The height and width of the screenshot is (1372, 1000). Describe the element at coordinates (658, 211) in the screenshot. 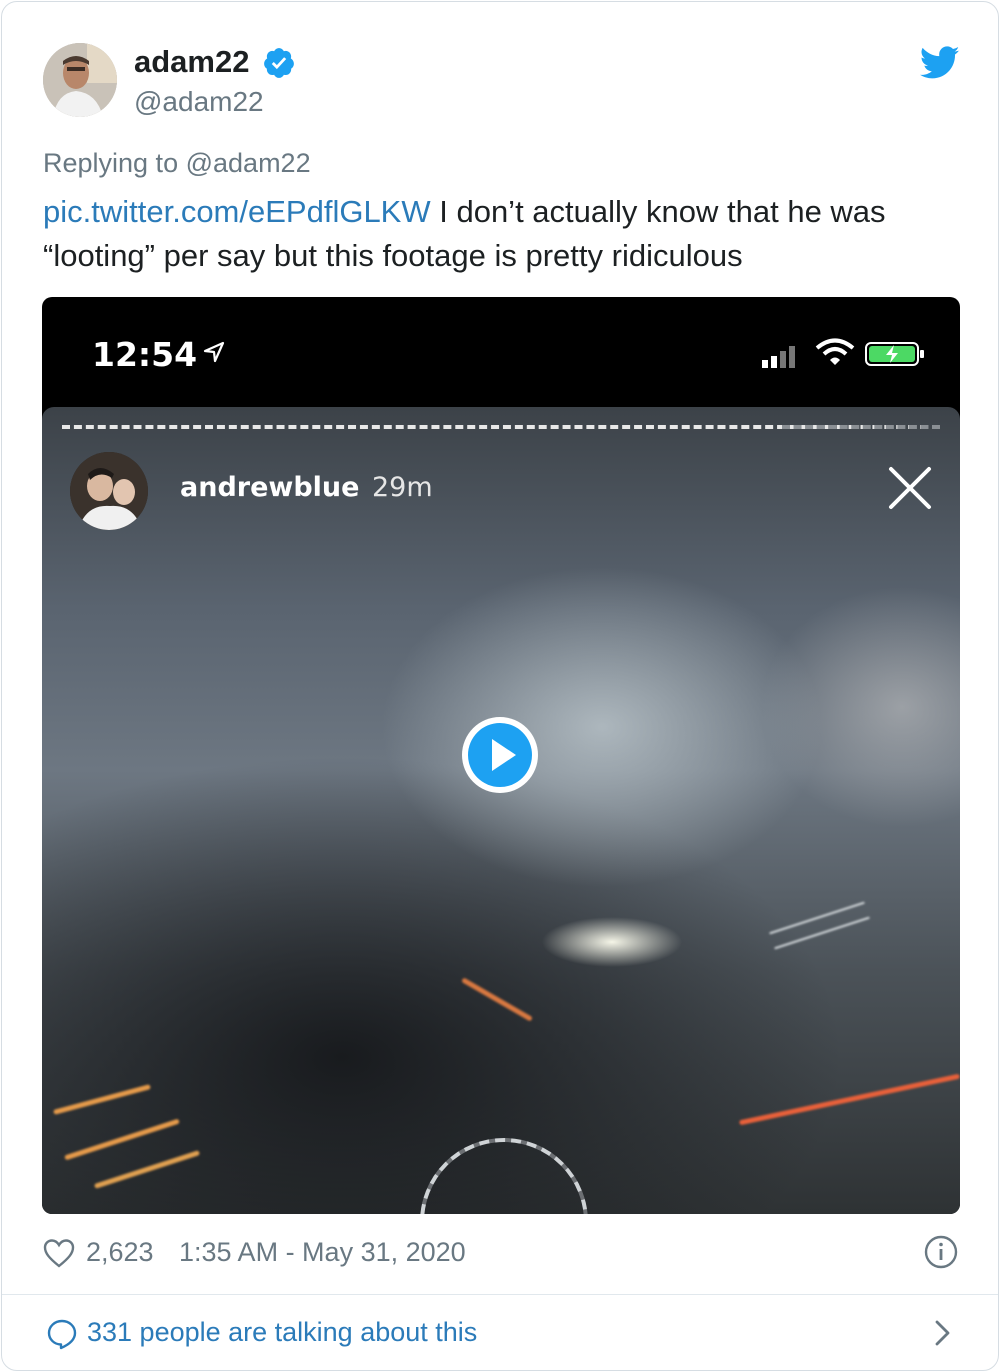

I see `tweet-text-line1: I don’t actually know that he was` at that location.